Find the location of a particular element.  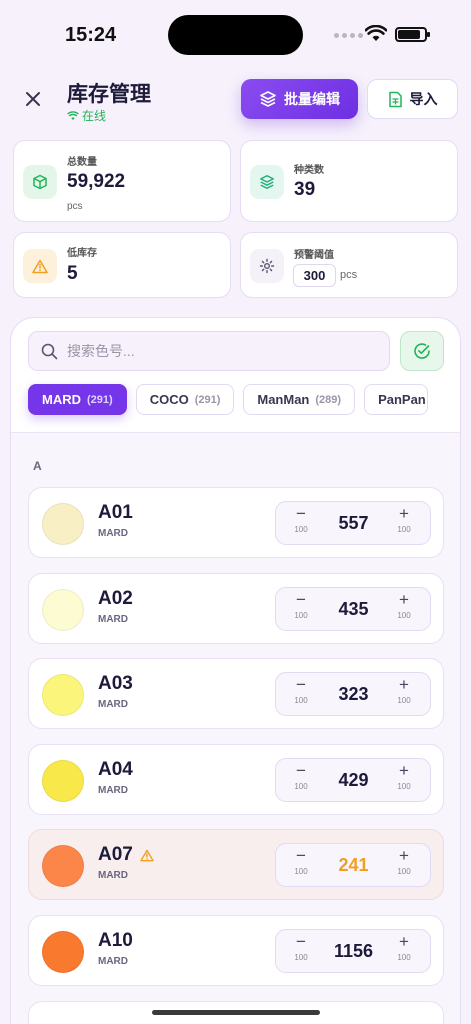

list-item-low-stock: A07 MARD − 100 241 +100 is located at coordinates (236, 864).